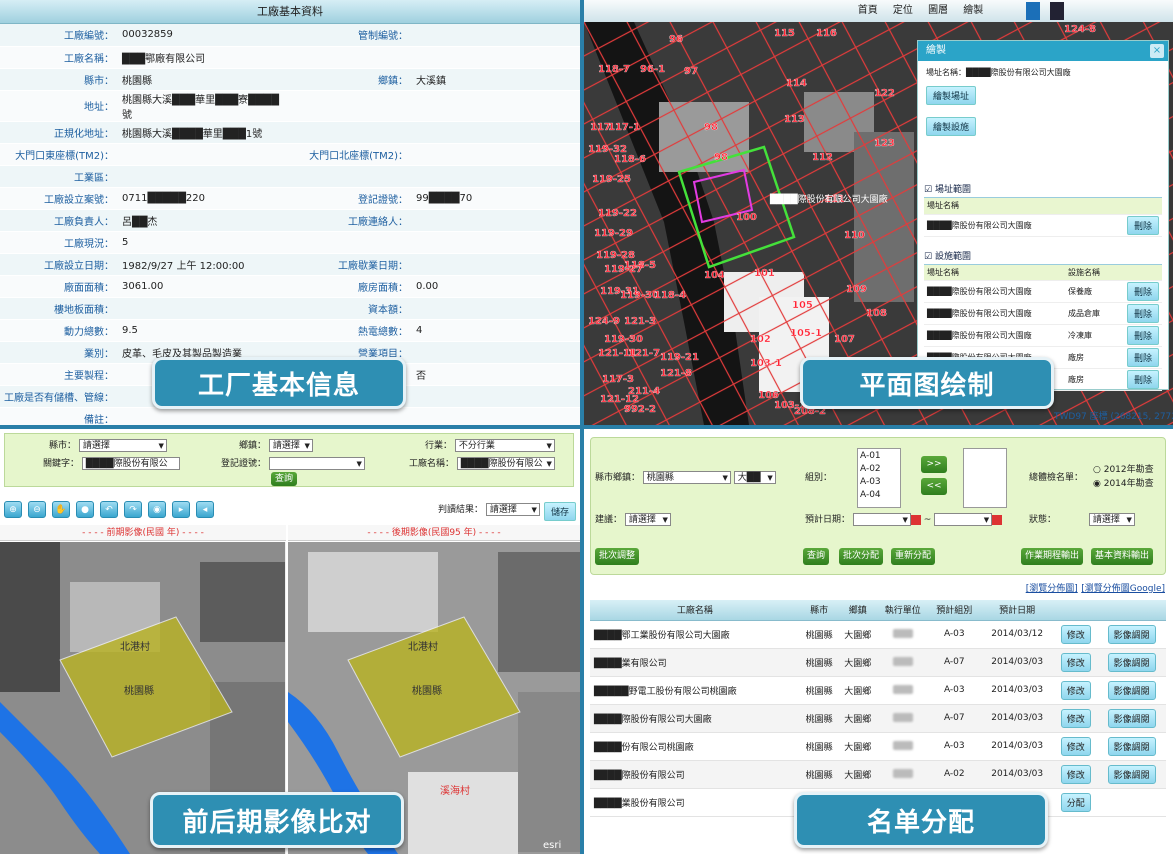 The height and width of the screenshot is (854, 1173). Describe the element at coordinates (284, 479) in the screenshot. I see `compare-query-button: 查詢` at that location.